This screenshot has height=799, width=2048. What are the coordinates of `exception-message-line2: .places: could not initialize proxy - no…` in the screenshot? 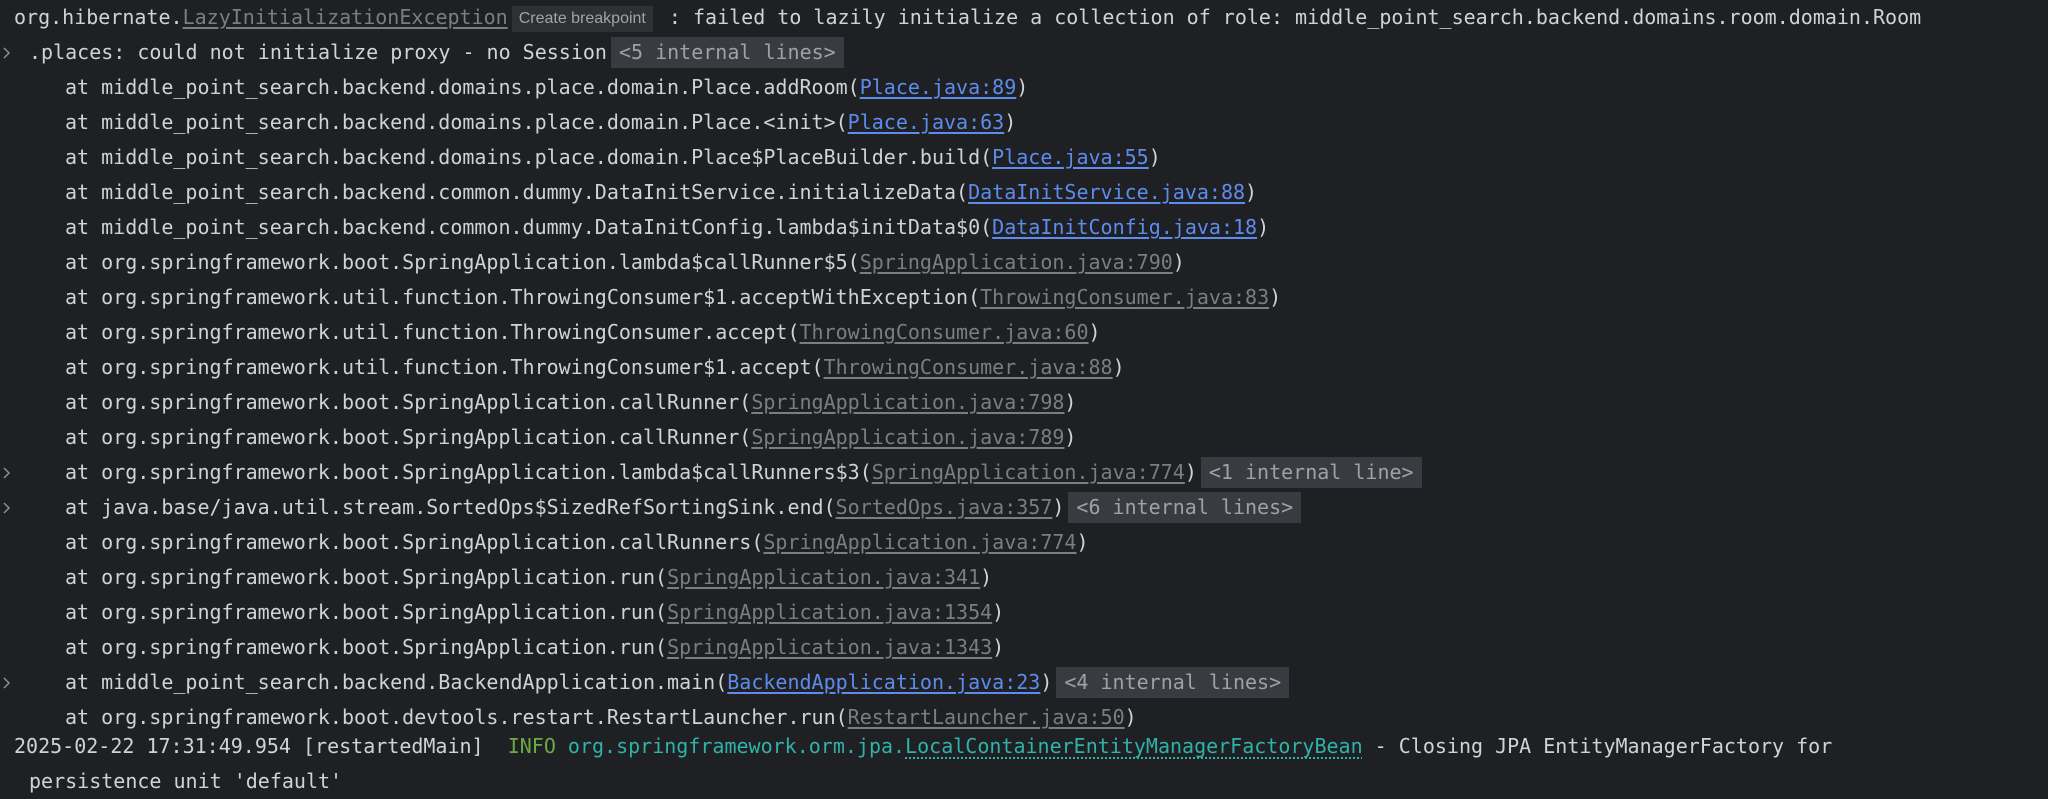 It's located at (318, 52).